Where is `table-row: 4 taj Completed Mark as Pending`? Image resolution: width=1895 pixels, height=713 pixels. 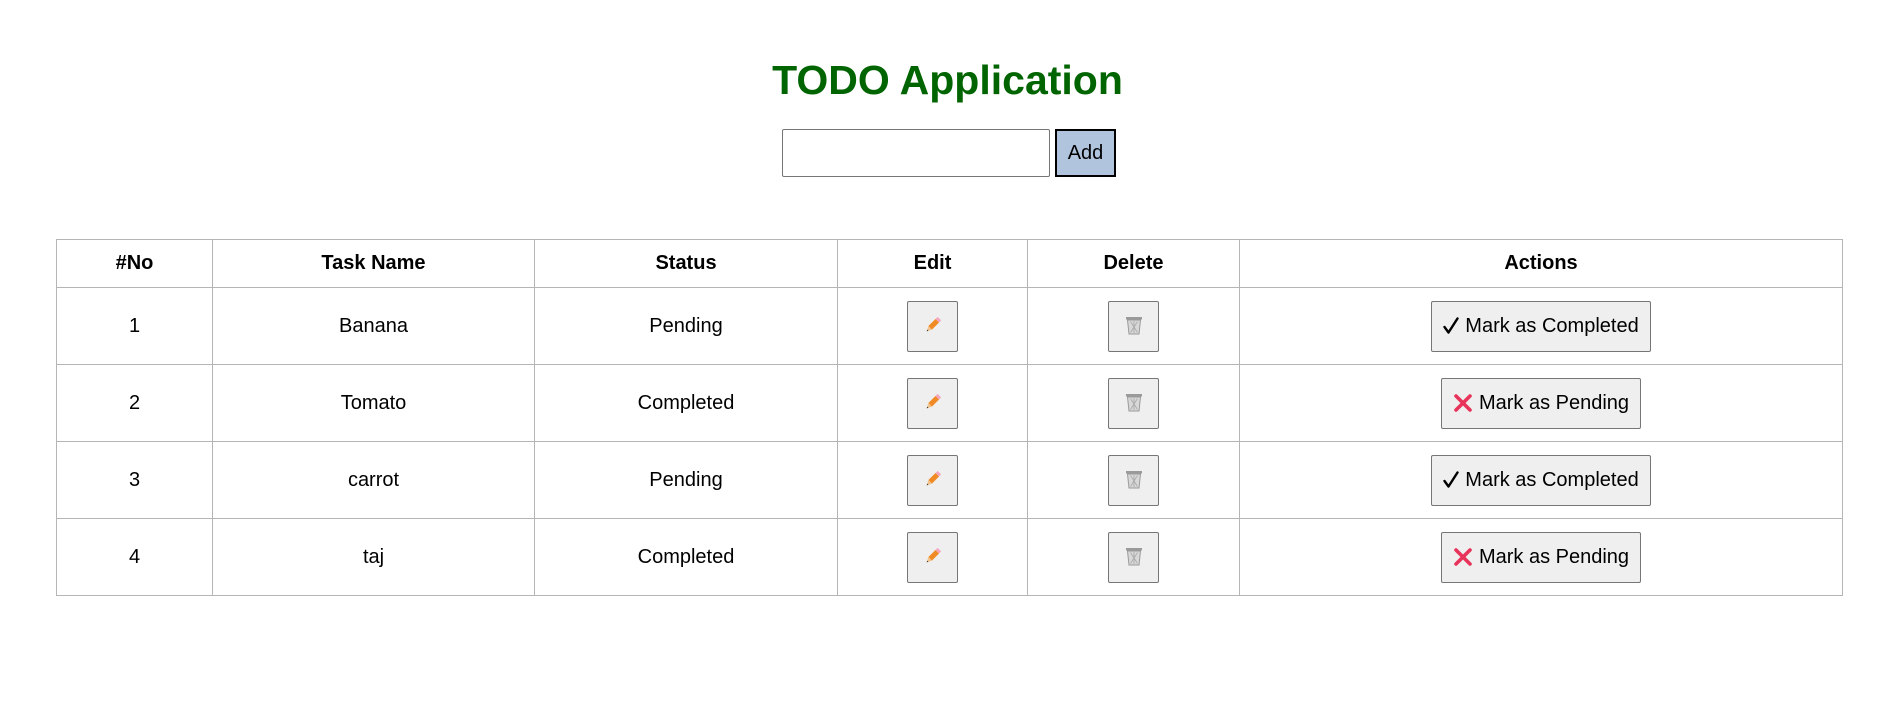 table-row: 4 taj Completed Mark as Pending is located at coordinates (949, 557).